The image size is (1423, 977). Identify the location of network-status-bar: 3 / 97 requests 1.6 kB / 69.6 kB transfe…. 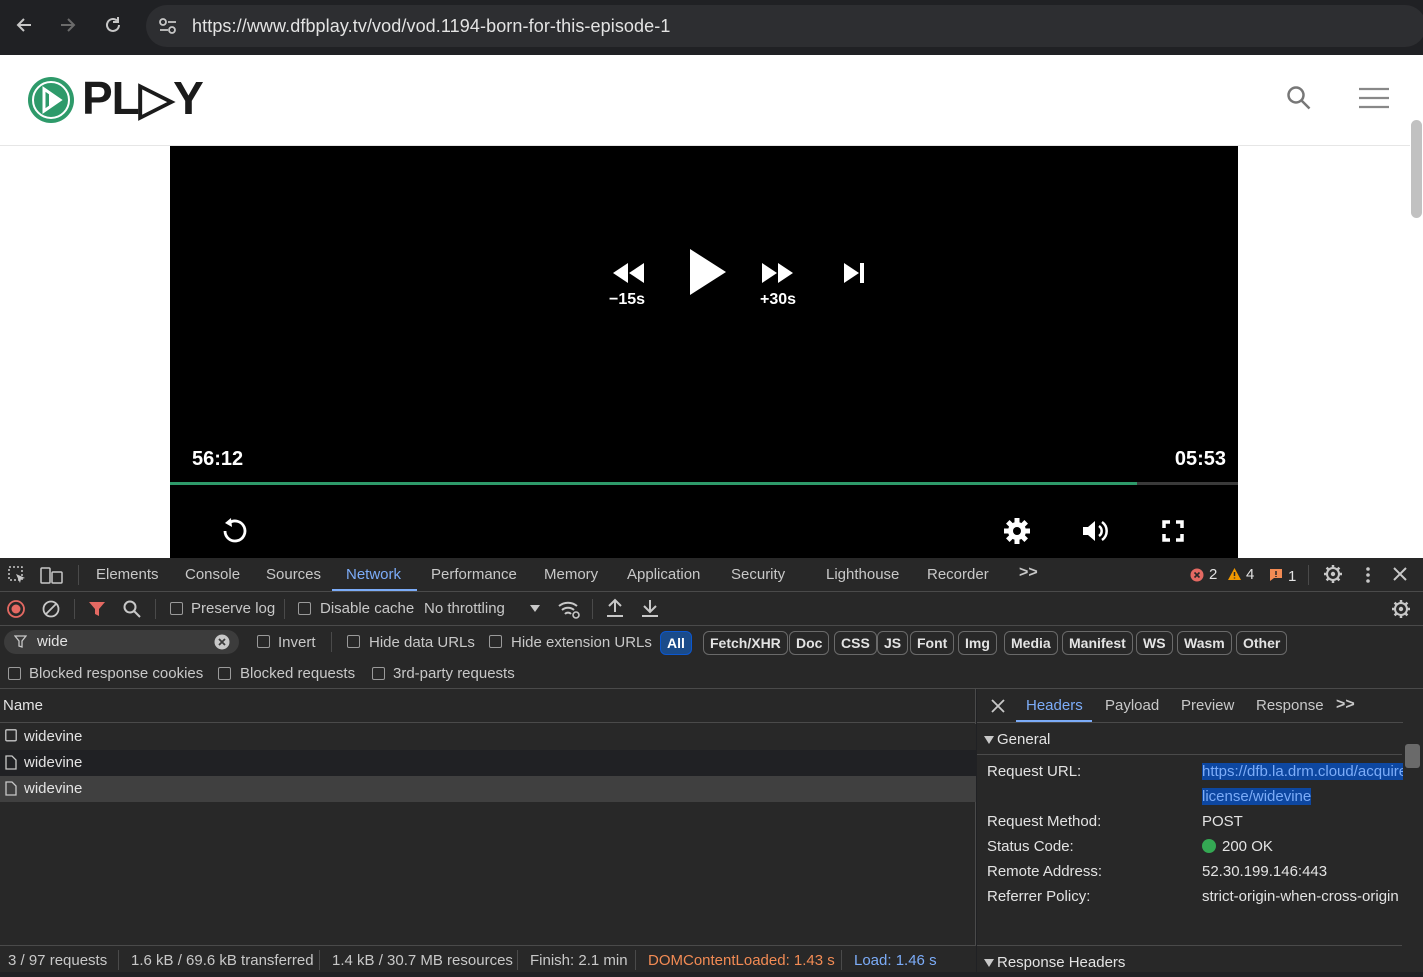
(488, 958).